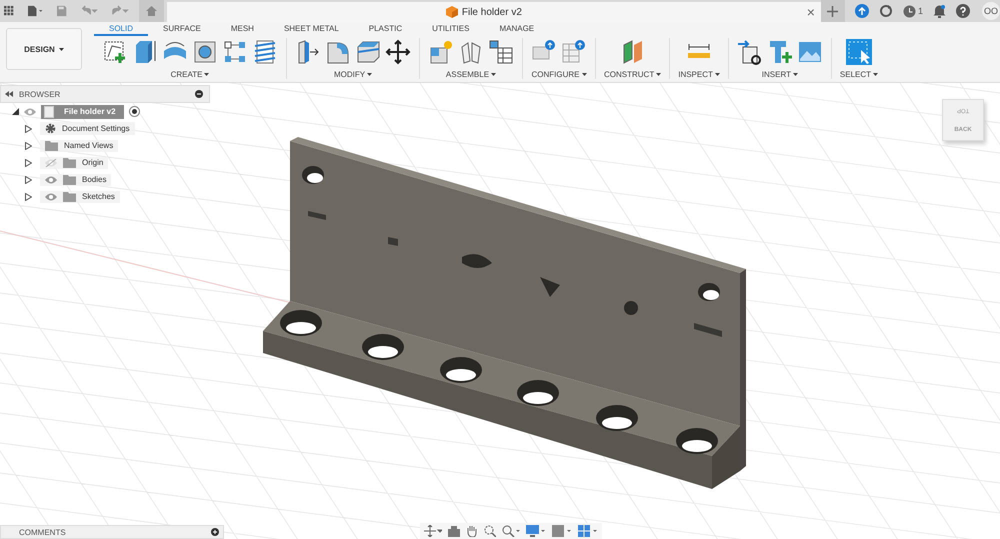 This screenshot has height=539, width=1000. Describe the element at coordinates (82, 111) in the screenshot. I see `tree-item: File holder v2` at that location.